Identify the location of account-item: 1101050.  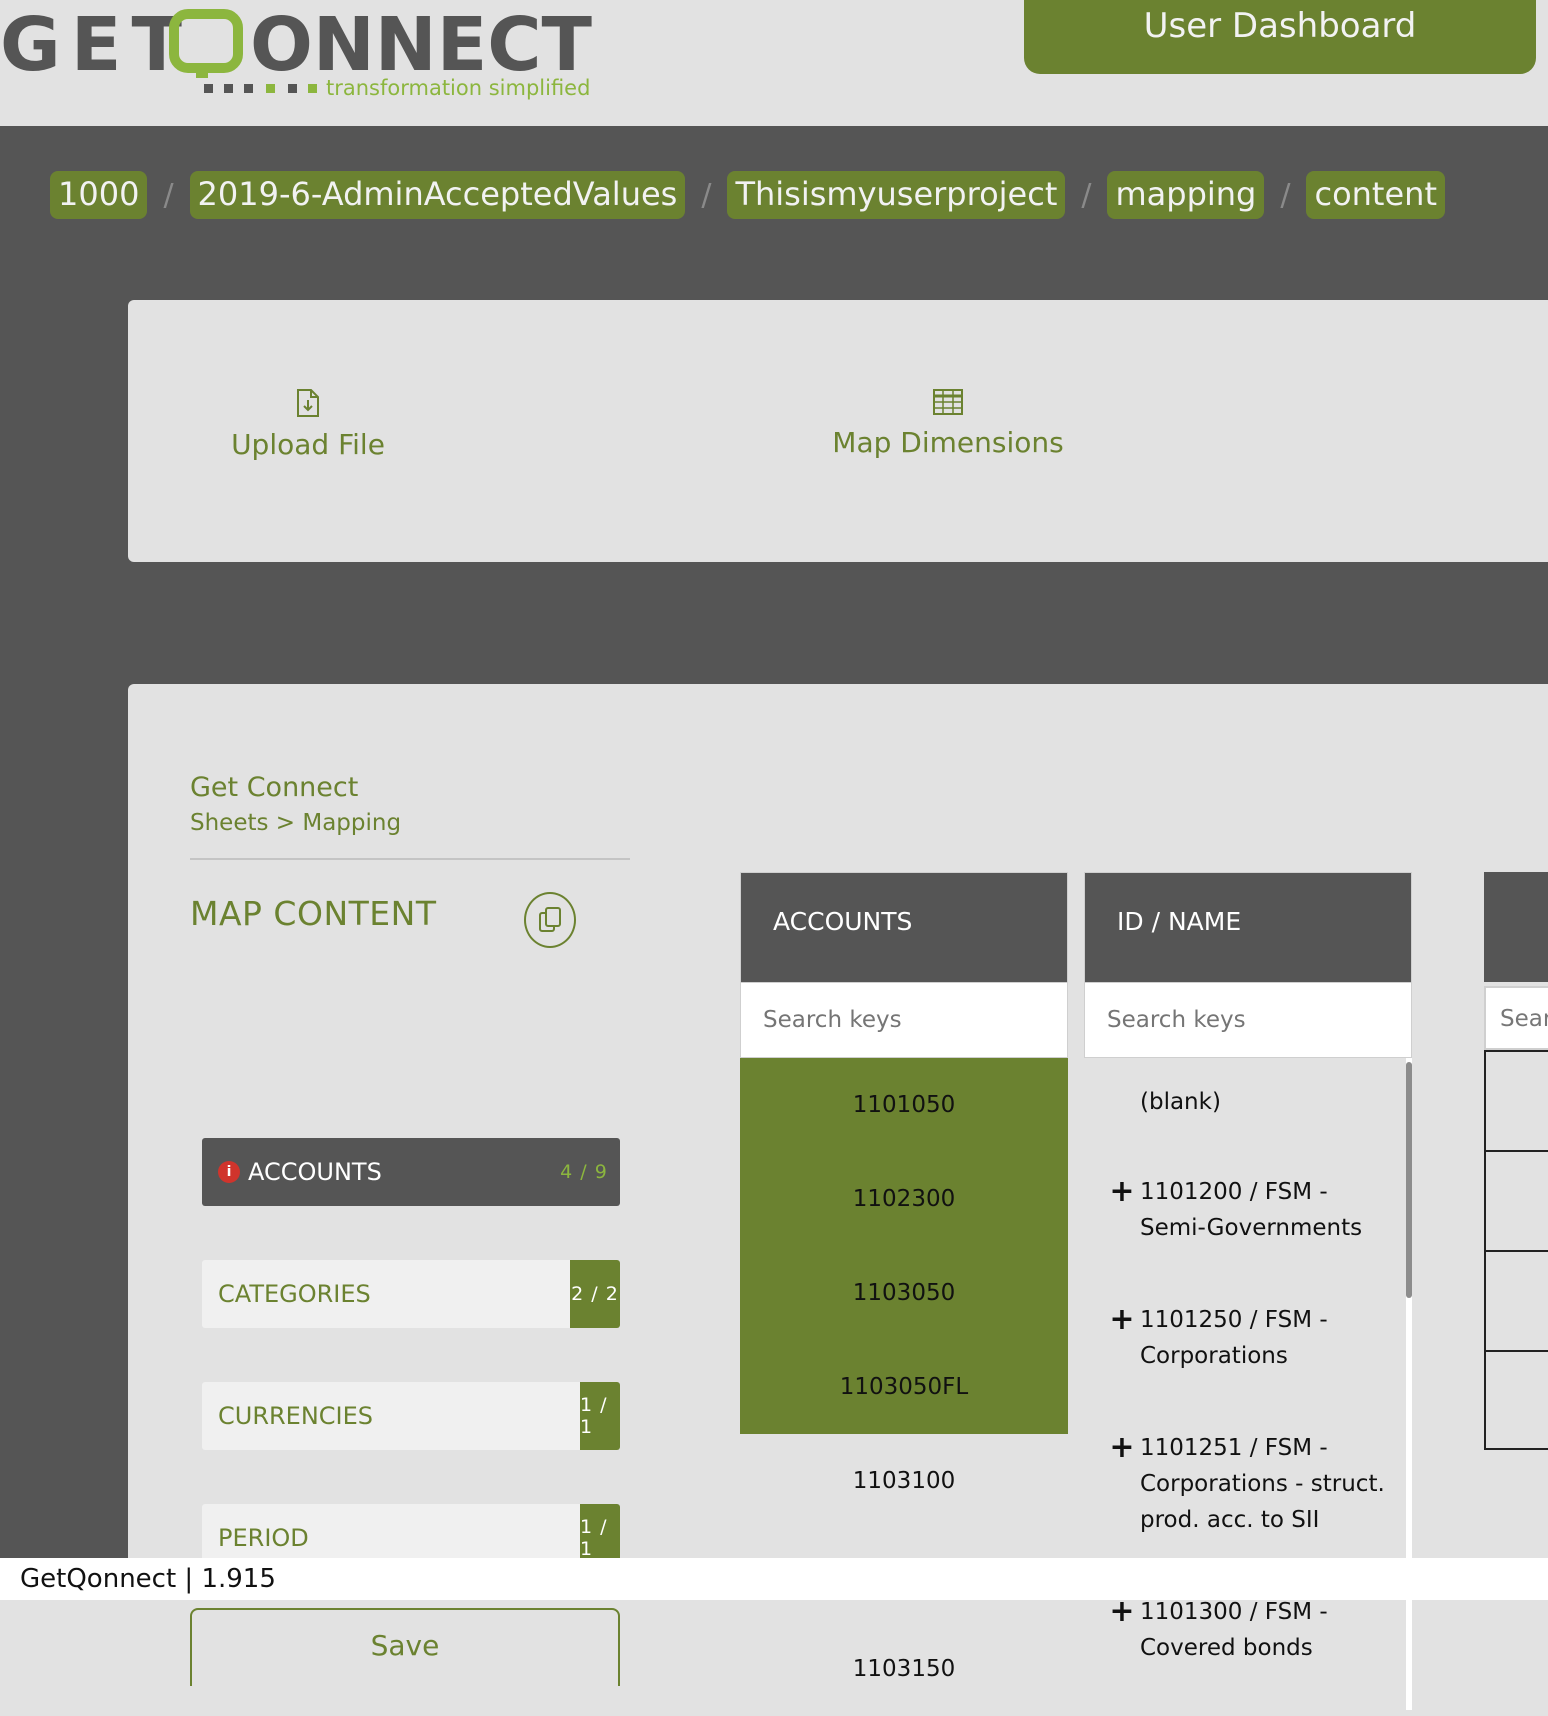
(904, 1105).